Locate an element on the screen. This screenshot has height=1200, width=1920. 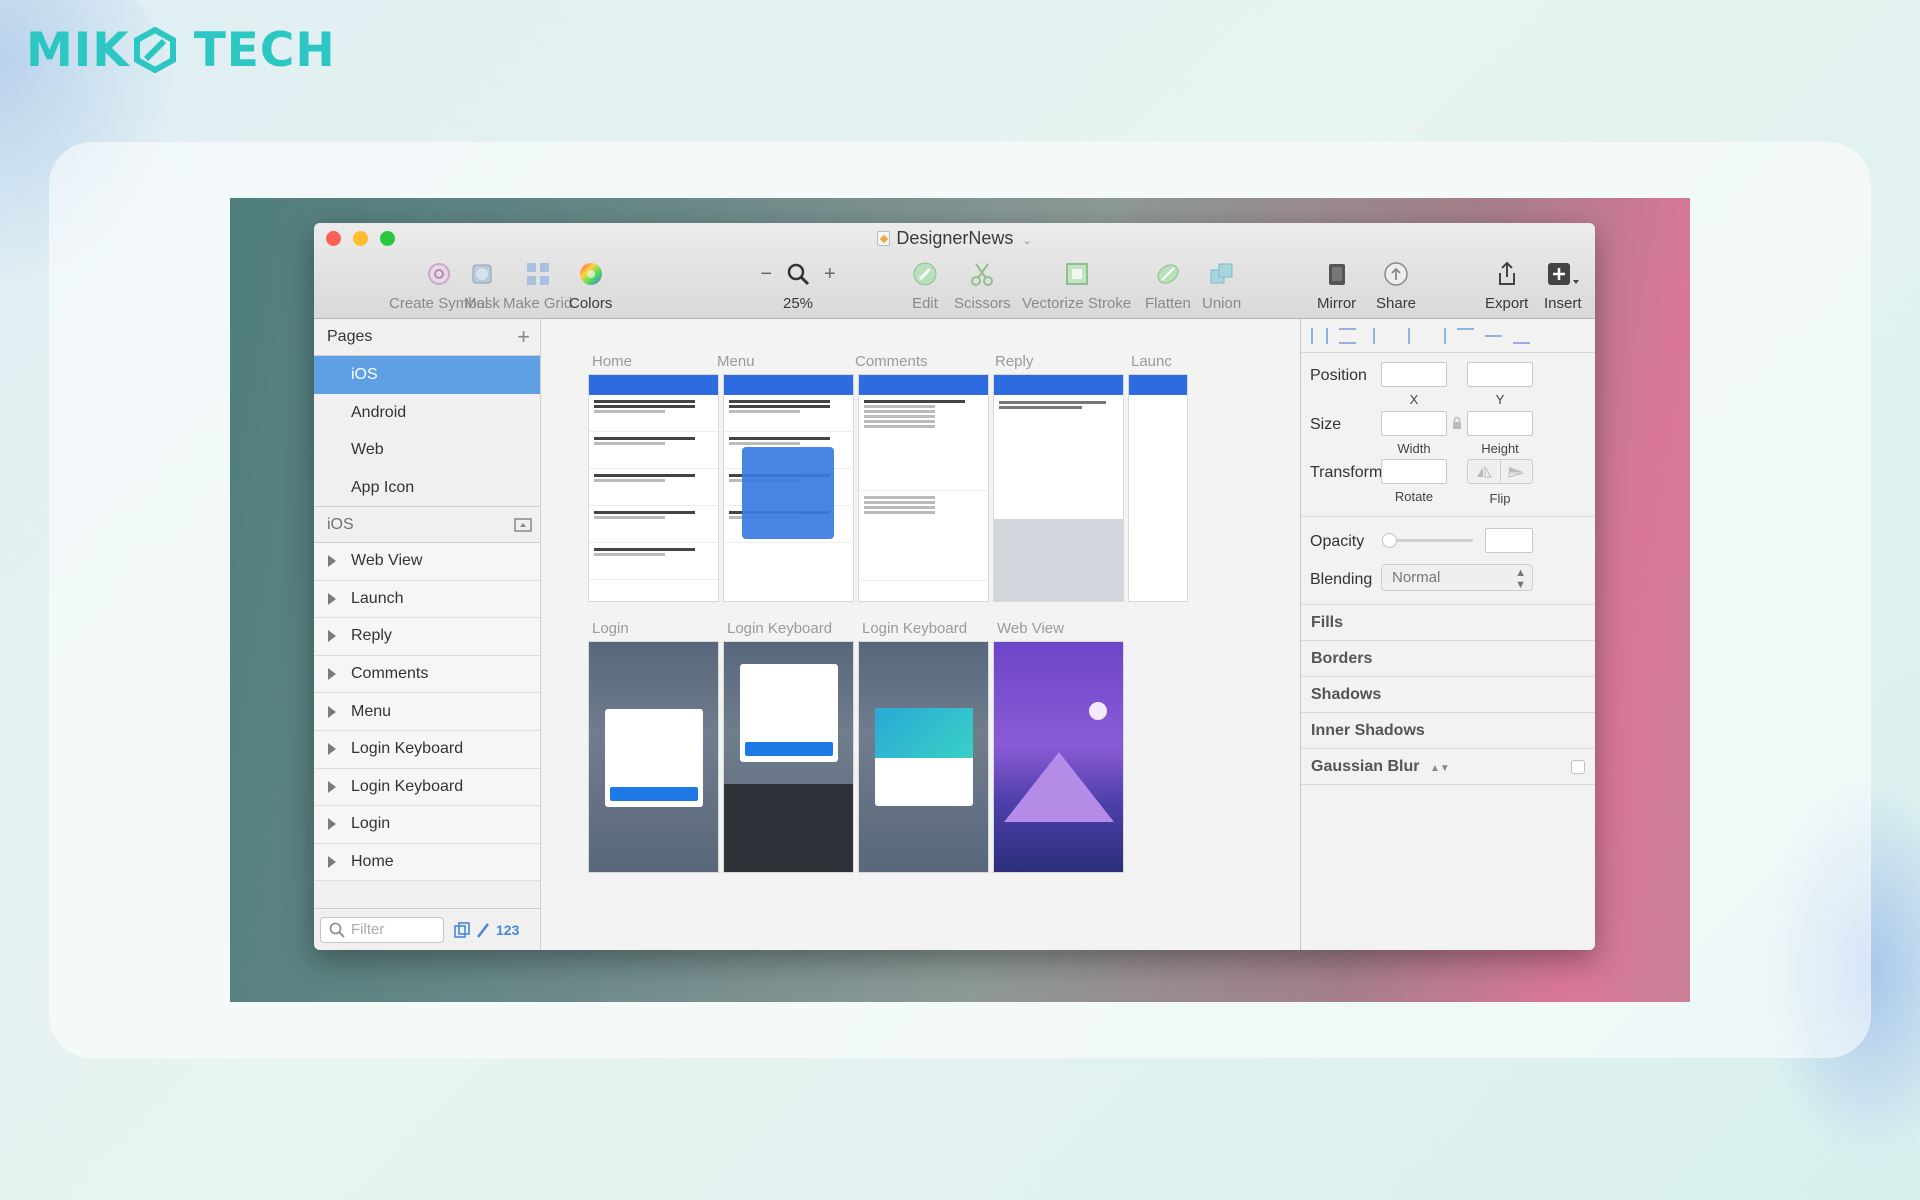
layer-row-home: Home is located at coordinates (427, 862).